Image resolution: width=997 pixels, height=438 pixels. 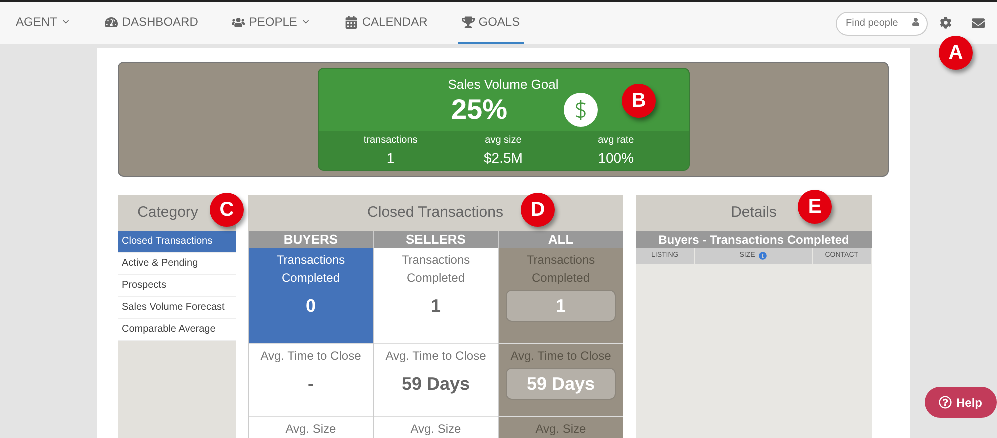 What do you see at coordinates (239, 22) in the screenshot?
I see `people-icon` at bounding box center [239, 22].